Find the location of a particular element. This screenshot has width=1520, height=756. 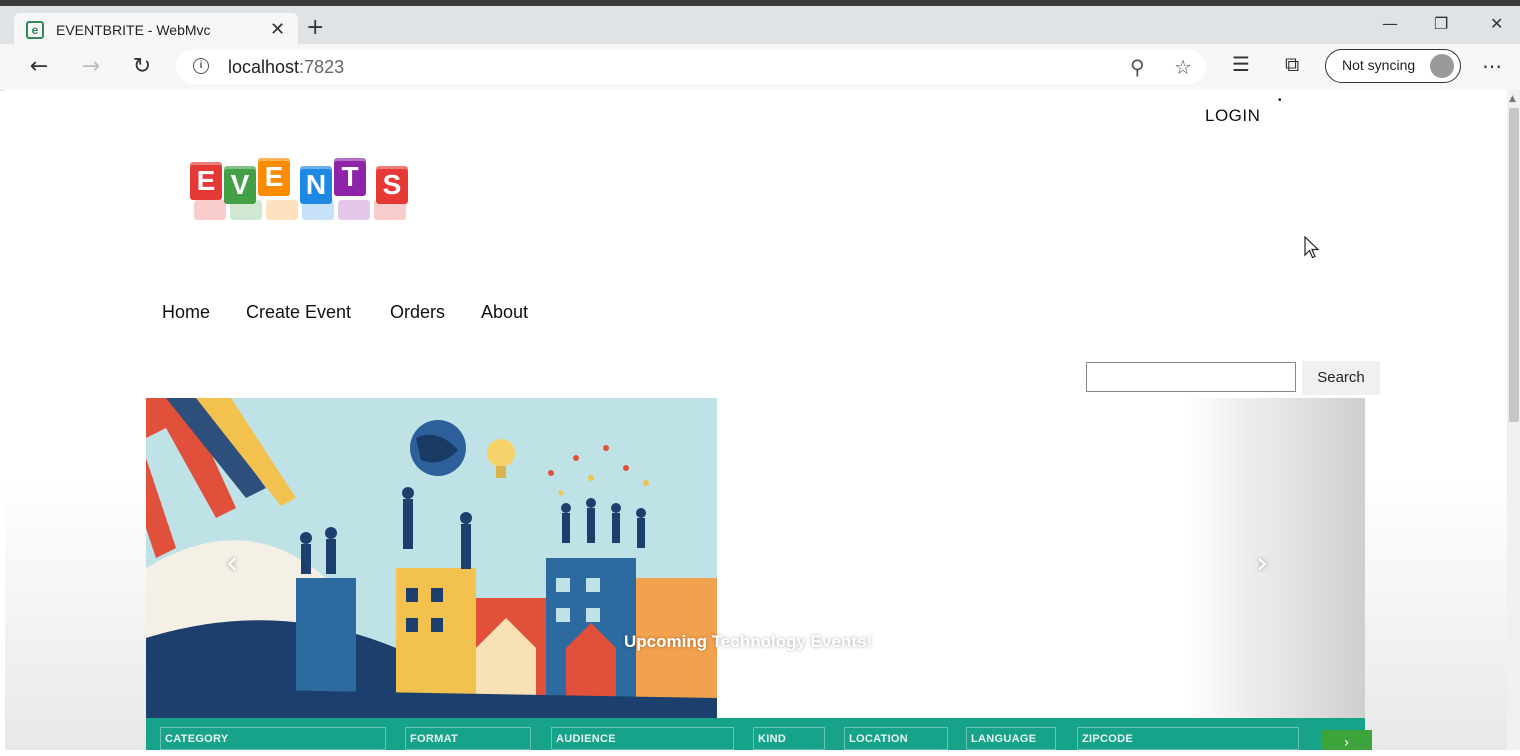

carousel-next-icon: › is located at coordinates (1262, 563).